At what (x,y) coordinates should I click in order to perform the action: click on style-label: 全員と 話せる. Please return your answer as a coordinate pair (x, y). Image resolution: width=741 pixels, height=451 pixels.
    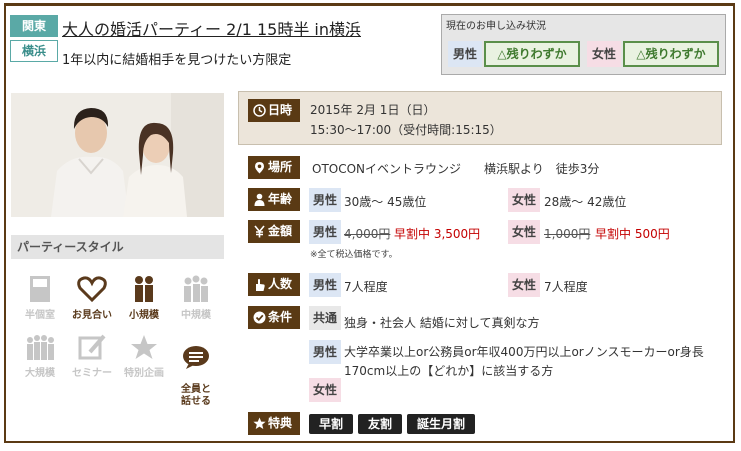
    Looking at the image, I should click on (196, 395).